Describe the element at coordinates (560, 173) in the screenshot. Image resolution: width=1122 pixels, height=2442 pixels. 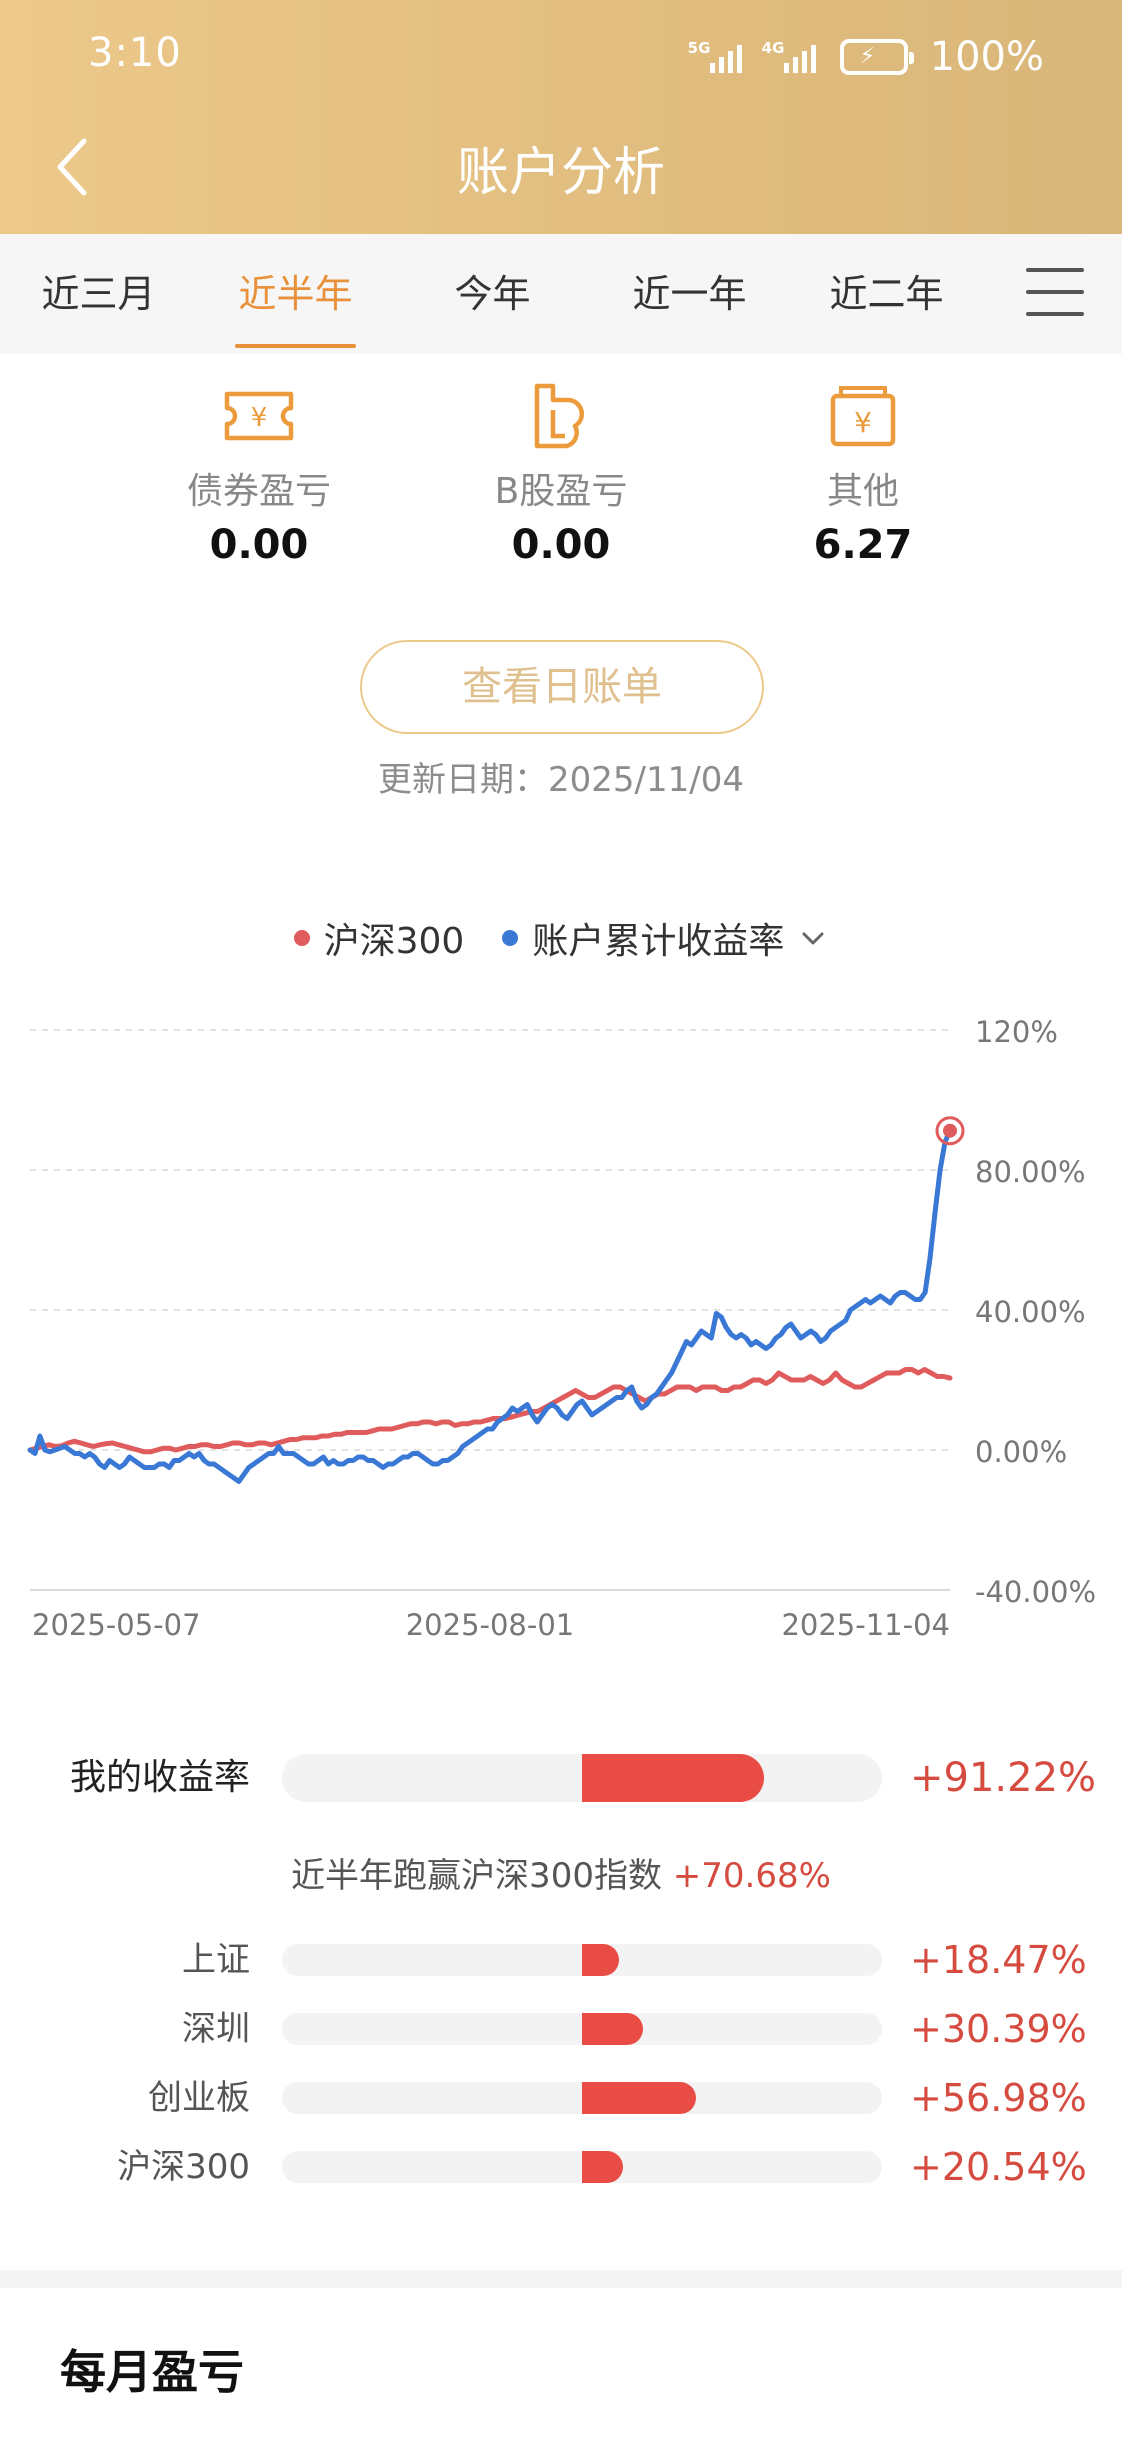
I see `page-title: 账户分析` at that location.